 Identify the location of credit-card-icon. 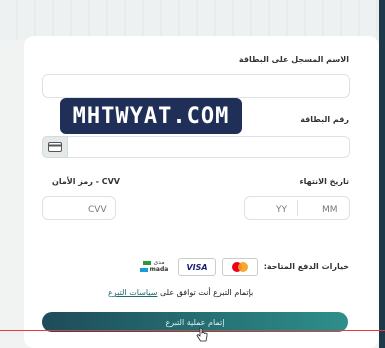
(55, 147).